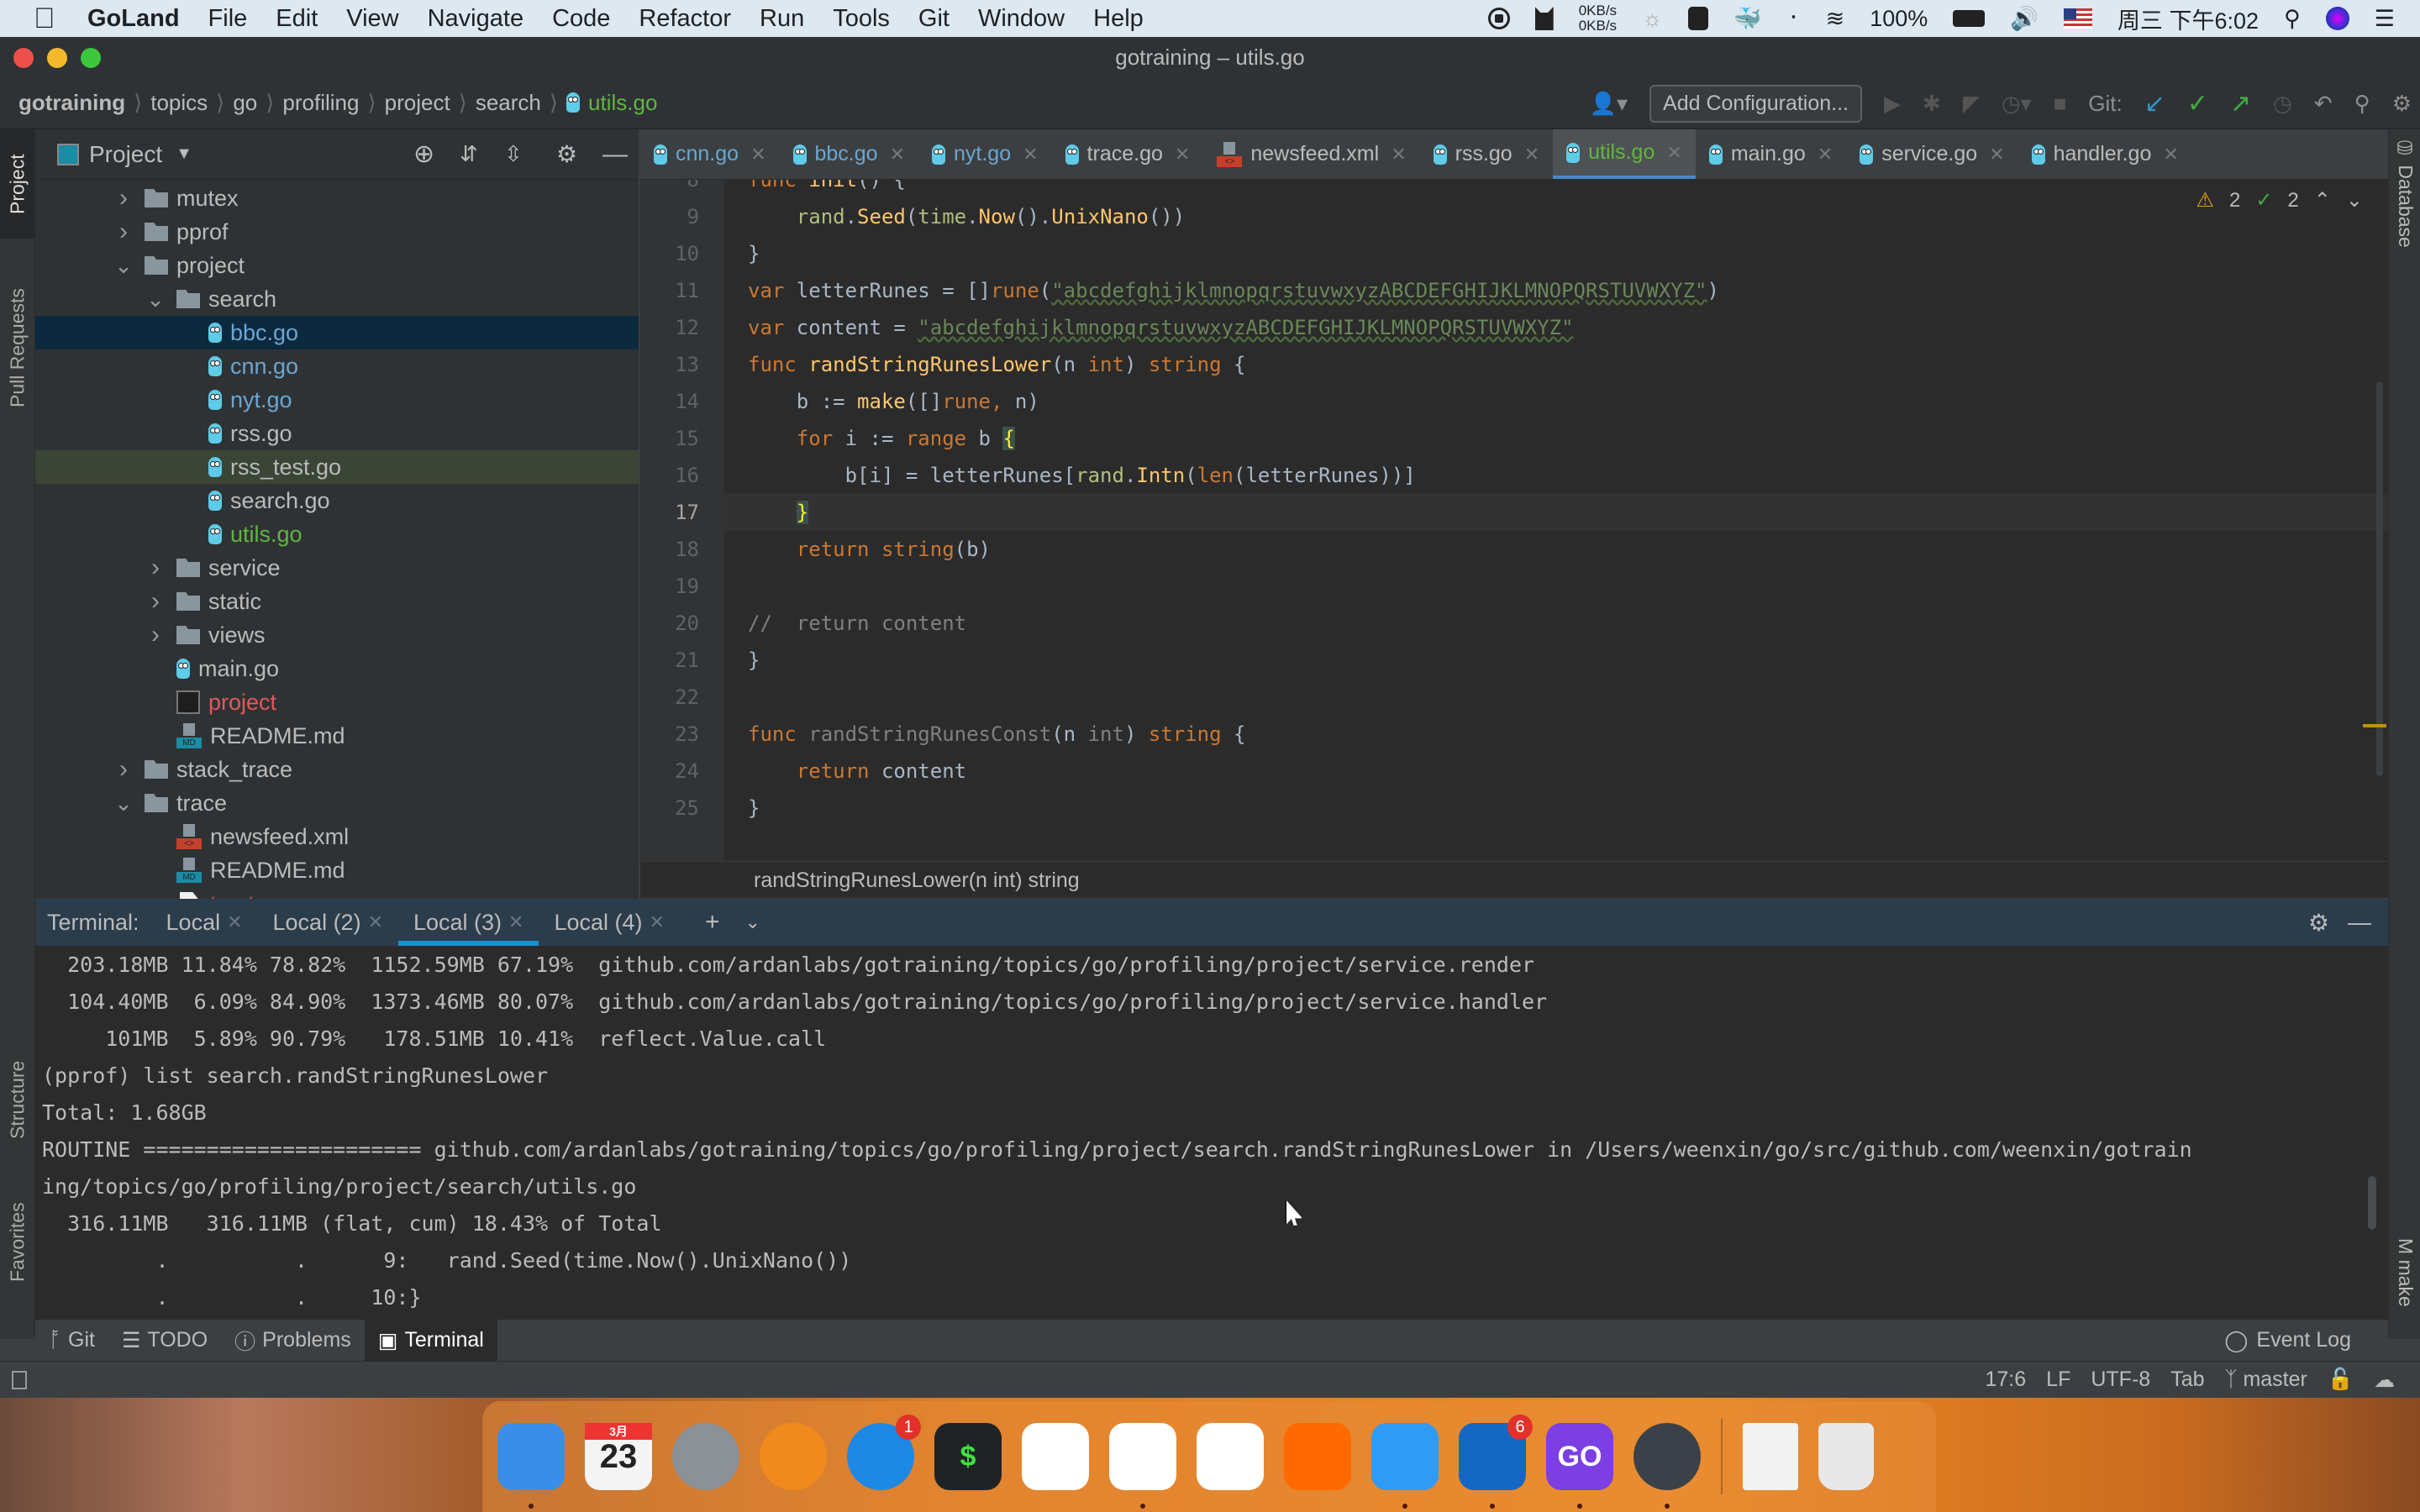  I want to click on editor-tab: bbc.go ✕, so click(849, 154).